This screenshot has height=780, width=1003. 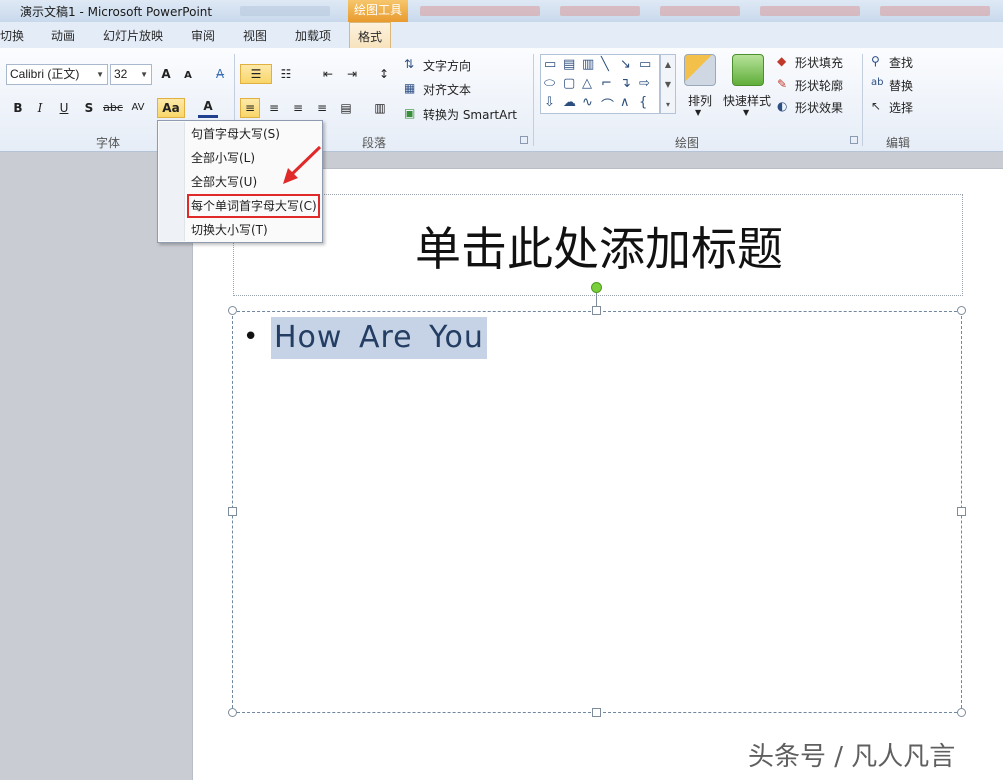 What do you see at coordinates (598, 245) in the screenshot?
I see `title-placeholder: 单击此处添加标题` at bounding box center [598, 245].